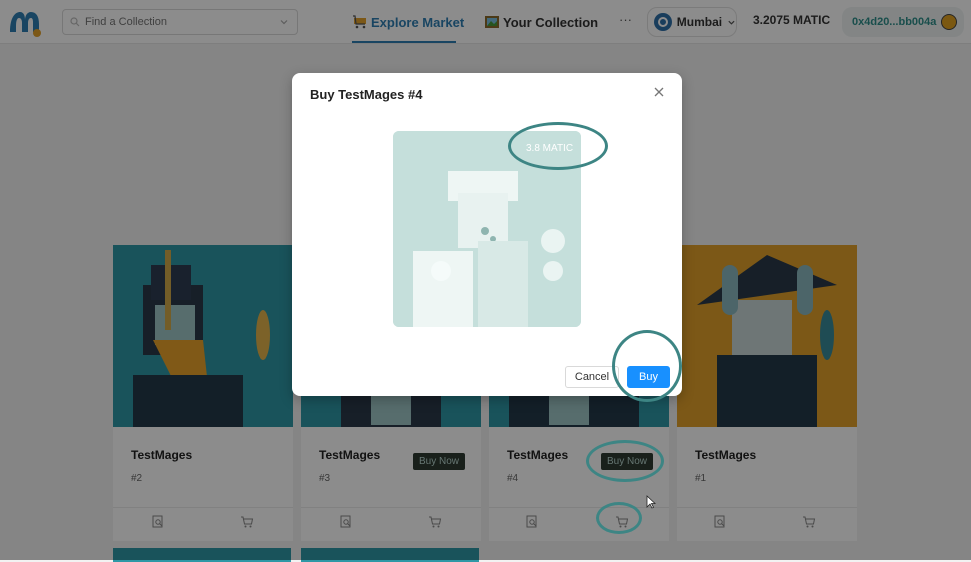 This screenshot has width=971, height=562. I want to click on mouse-cursor-icon, so click(651, 502).